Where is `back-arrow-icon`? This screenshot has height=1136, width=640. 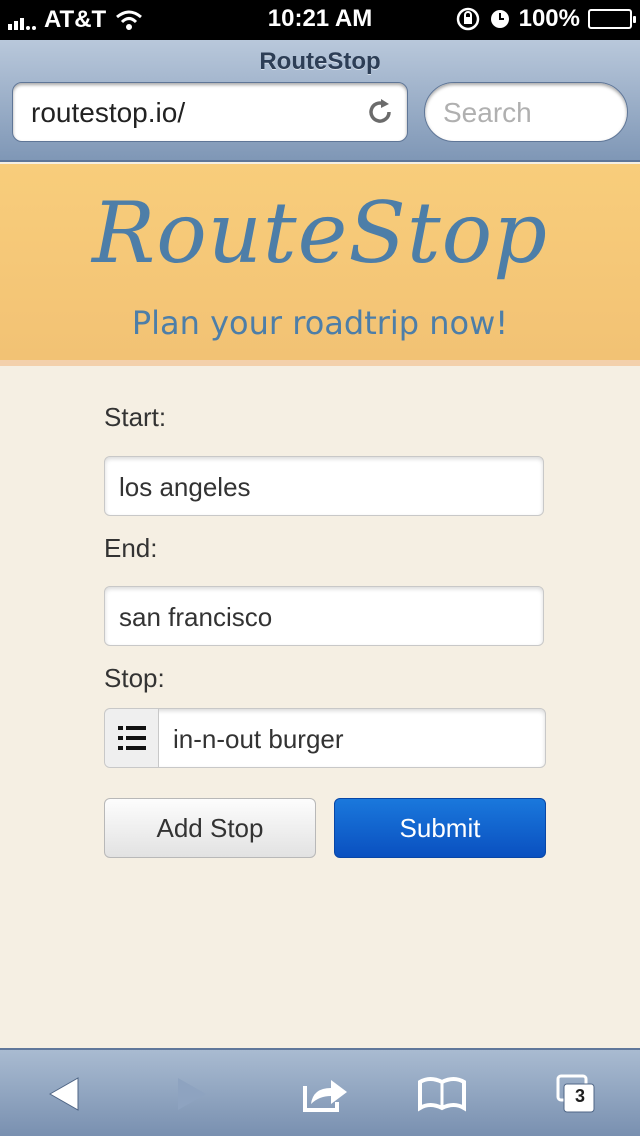
back-arrow-icon is located at coordinates (64, 1094).